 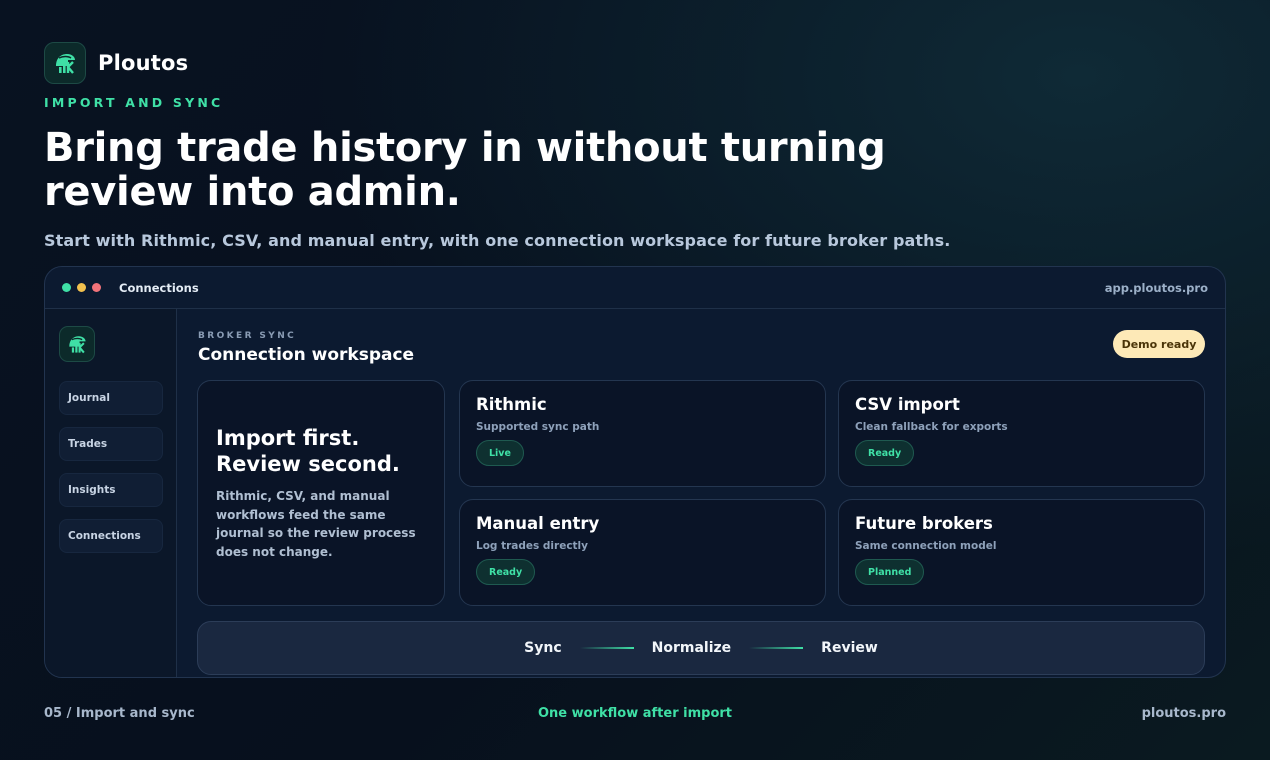 I want to click on window-dot-green, so click(x=66, y=287).